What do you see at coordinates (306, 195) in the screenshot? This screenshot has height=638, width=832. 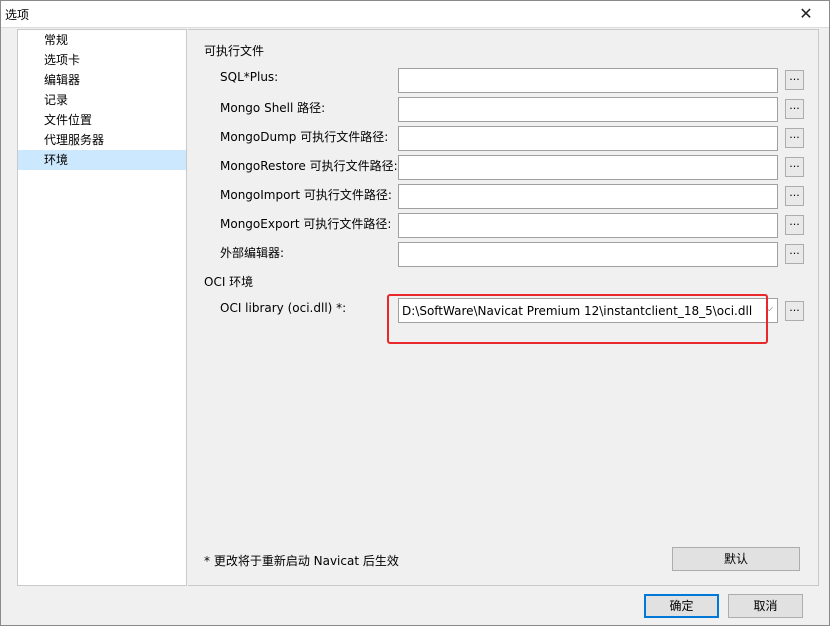 I see `mongoimport-label: MongoImport 可执行文件路径:` at bounding box center [306, 195].